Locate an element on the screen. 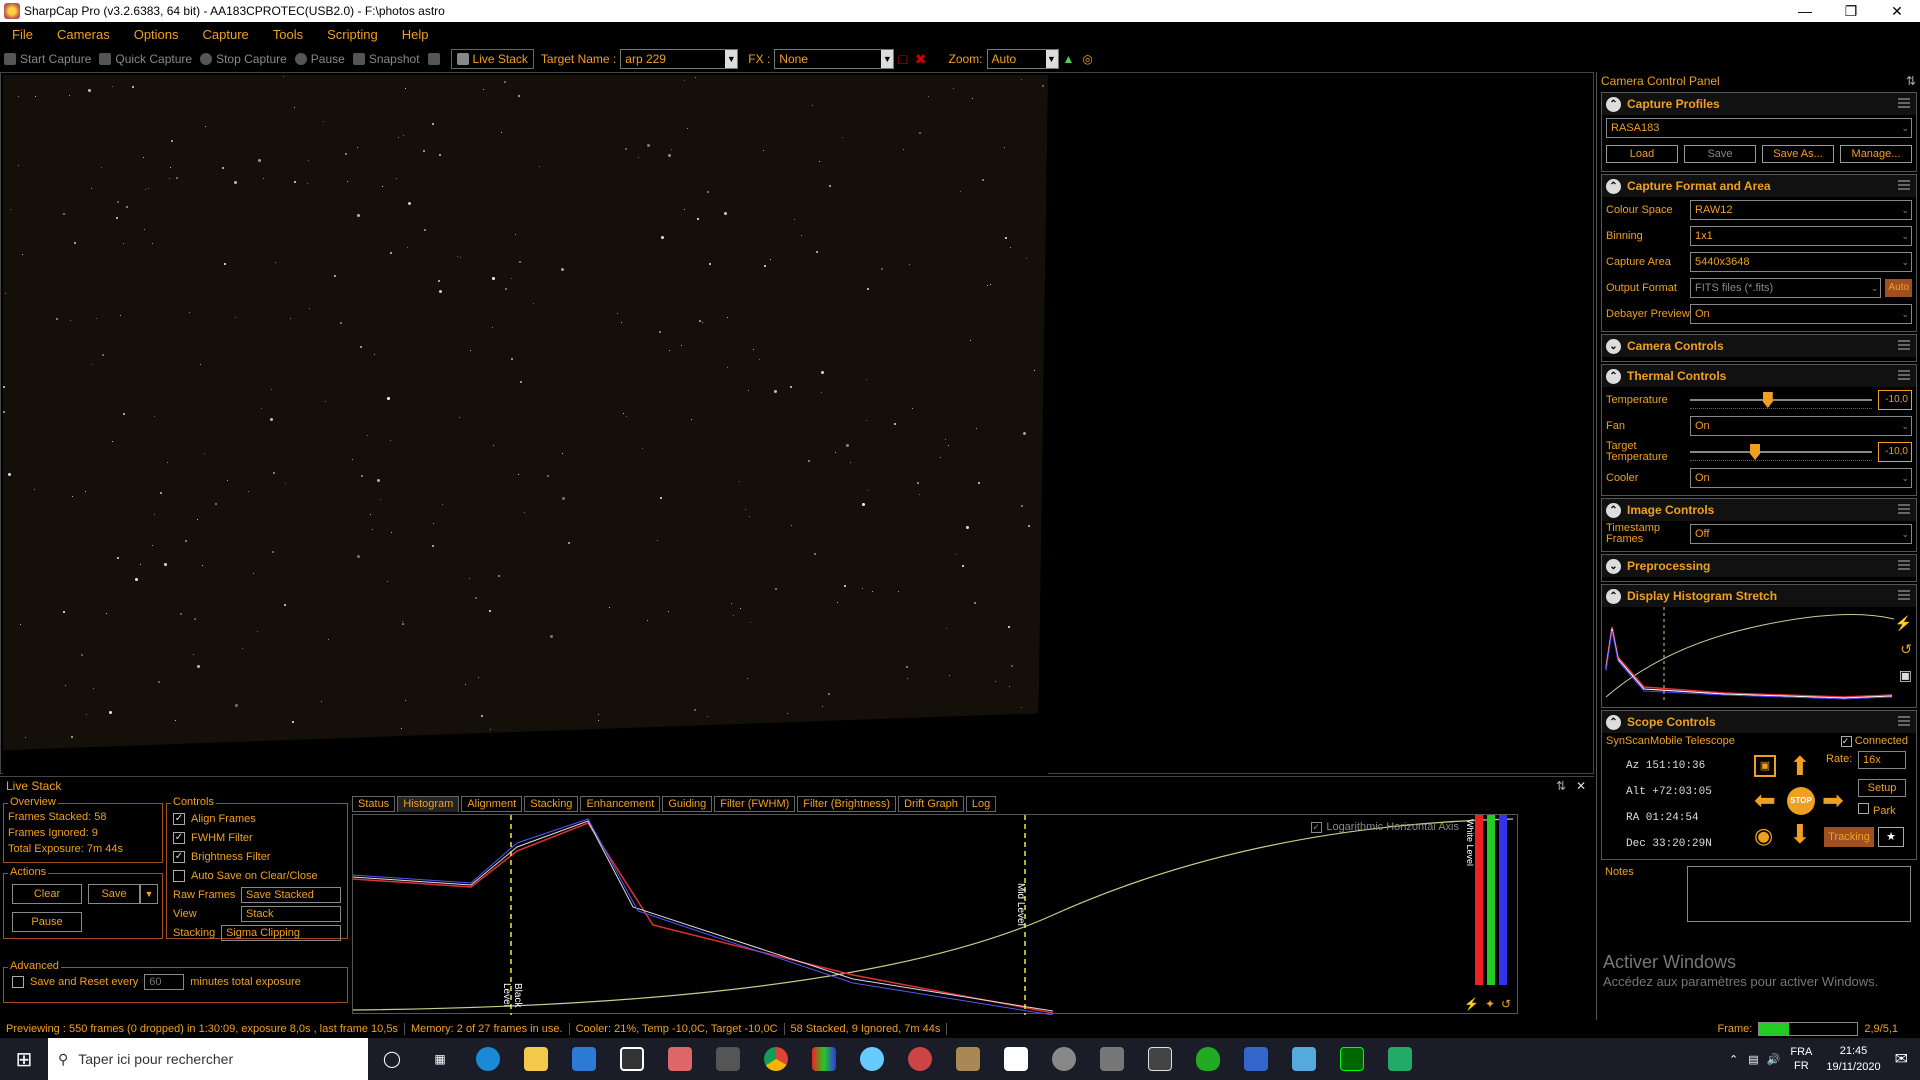 This screenshot has height=1080, width=1920. reticle-icon: ◎ is located at coordinates (1087, 59).